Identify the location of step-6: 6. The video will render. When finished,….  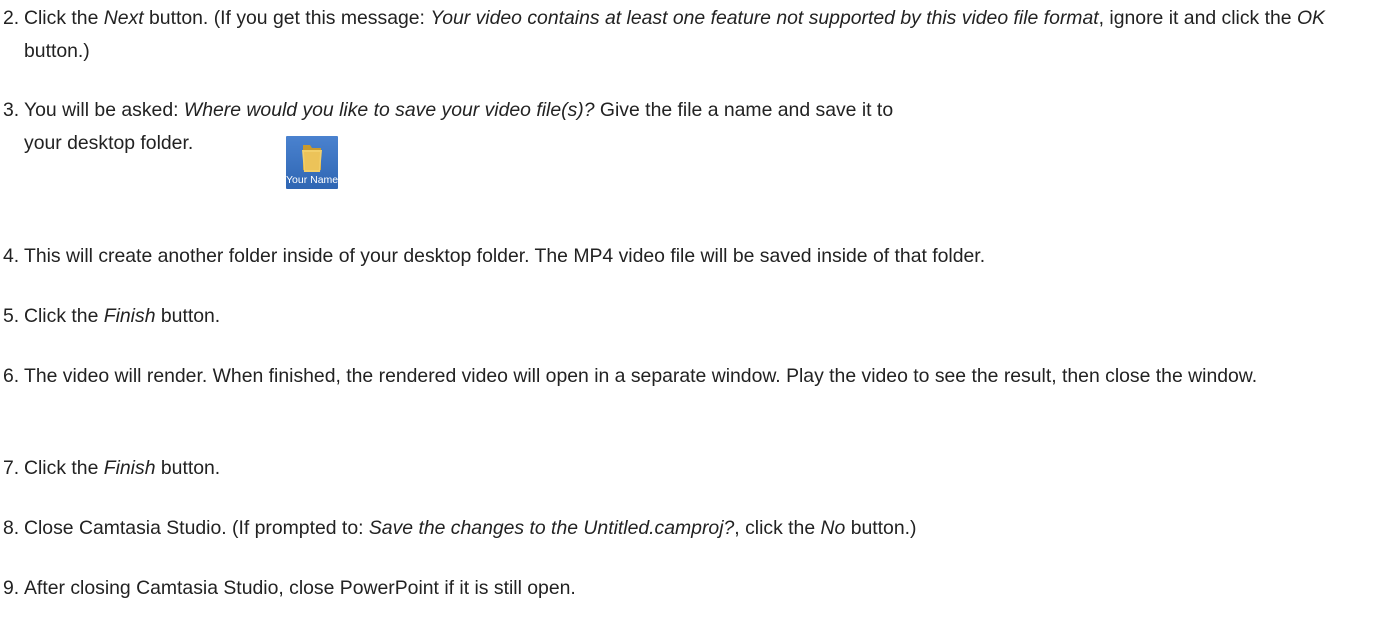
(692, 376).